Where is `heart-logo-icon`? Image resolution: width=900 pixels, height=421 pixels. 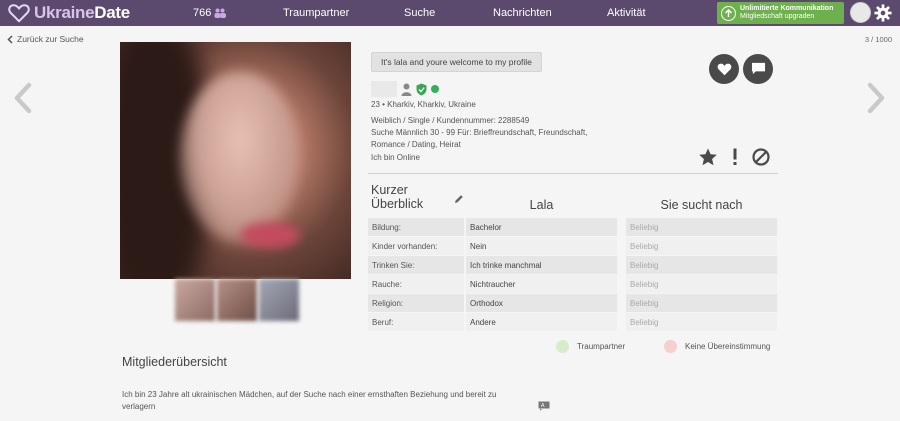
heart-logo-icon is located at coordinates (19, 13).